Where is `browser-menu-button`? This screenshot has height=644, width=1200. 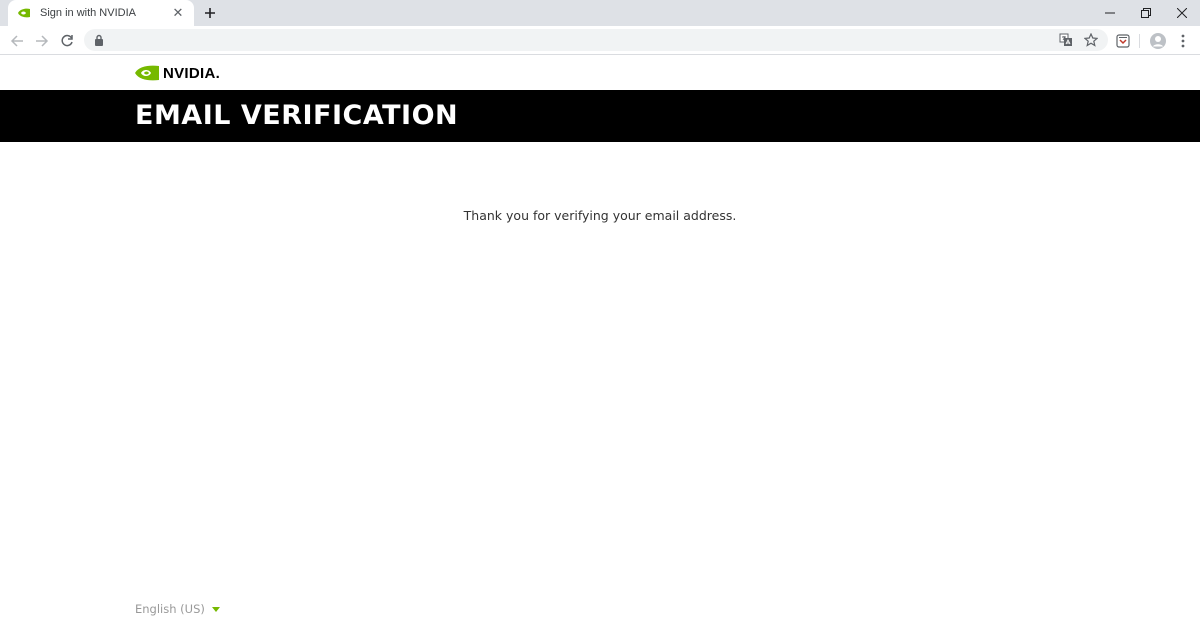
browser-menu-button is located at coordinates (1183, 41).